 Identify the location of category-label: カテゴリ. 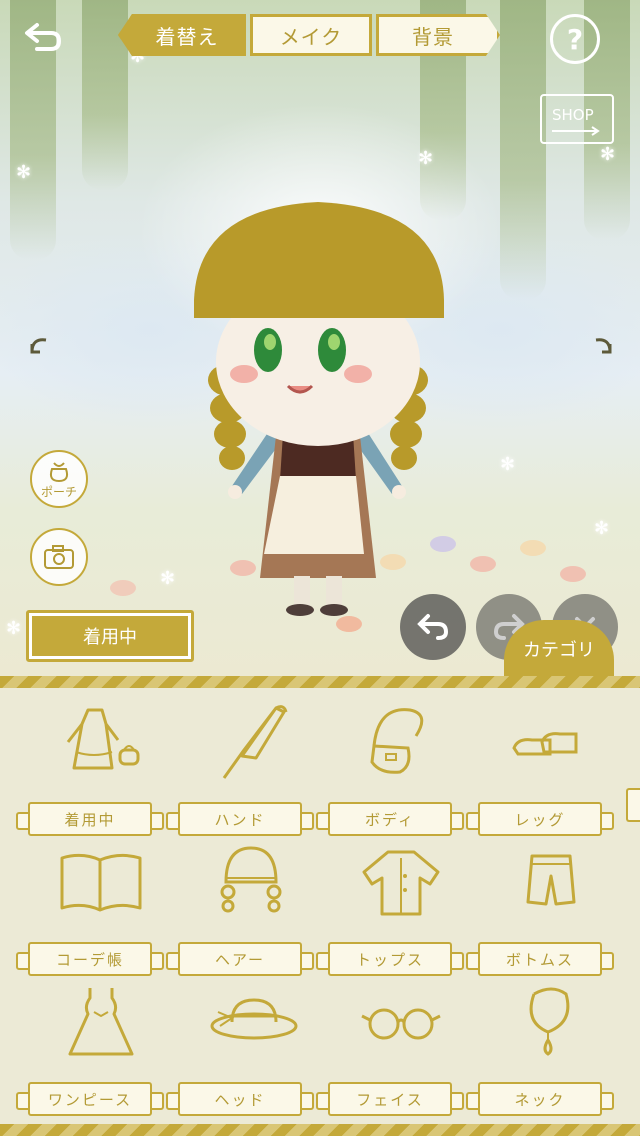
(559, 650).